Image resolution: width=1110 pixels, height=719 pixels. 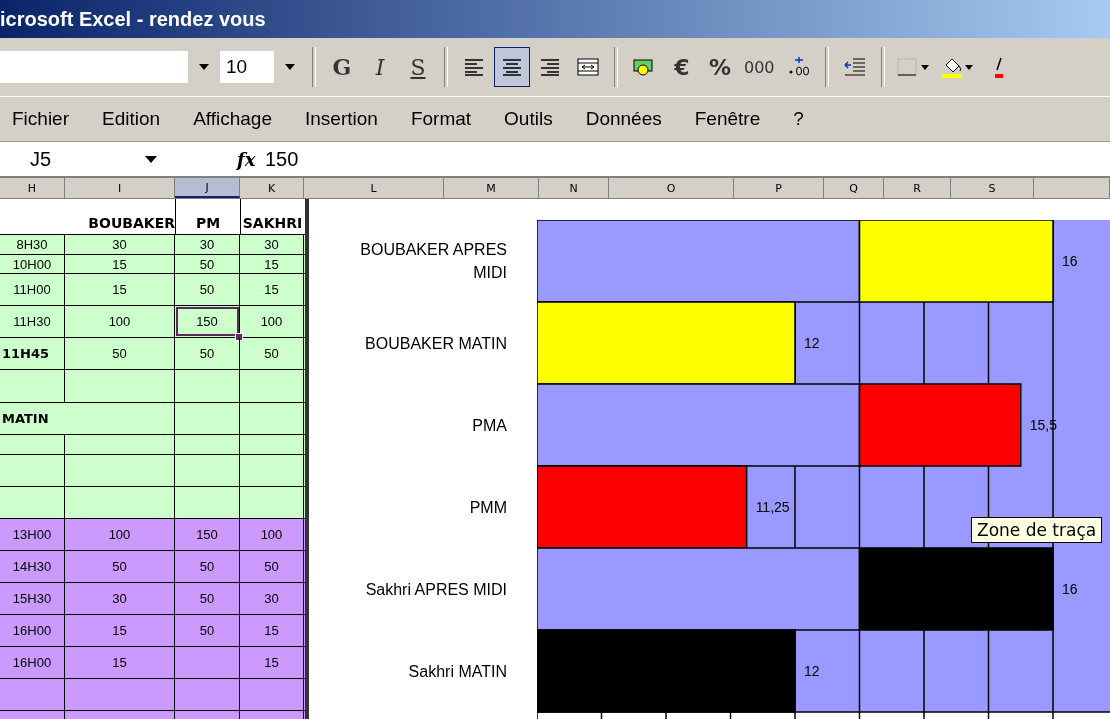 What do you see at coordinates (671, 188) in the screenshot?
I see `column-header: O` at bounding box center [671, 188].